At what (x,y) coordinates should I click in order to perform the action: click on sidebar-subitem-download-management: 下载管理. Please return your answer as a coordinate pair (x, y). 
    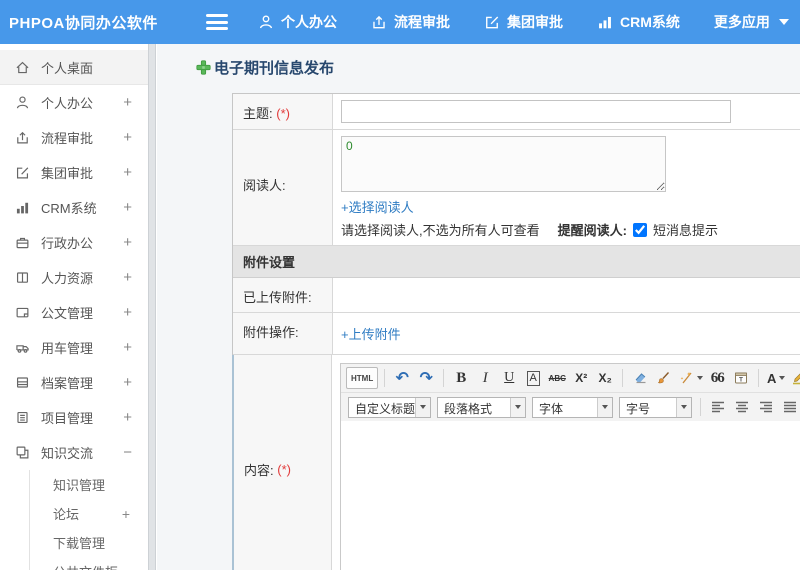
    Looking at the image, I should click on (89, 542).